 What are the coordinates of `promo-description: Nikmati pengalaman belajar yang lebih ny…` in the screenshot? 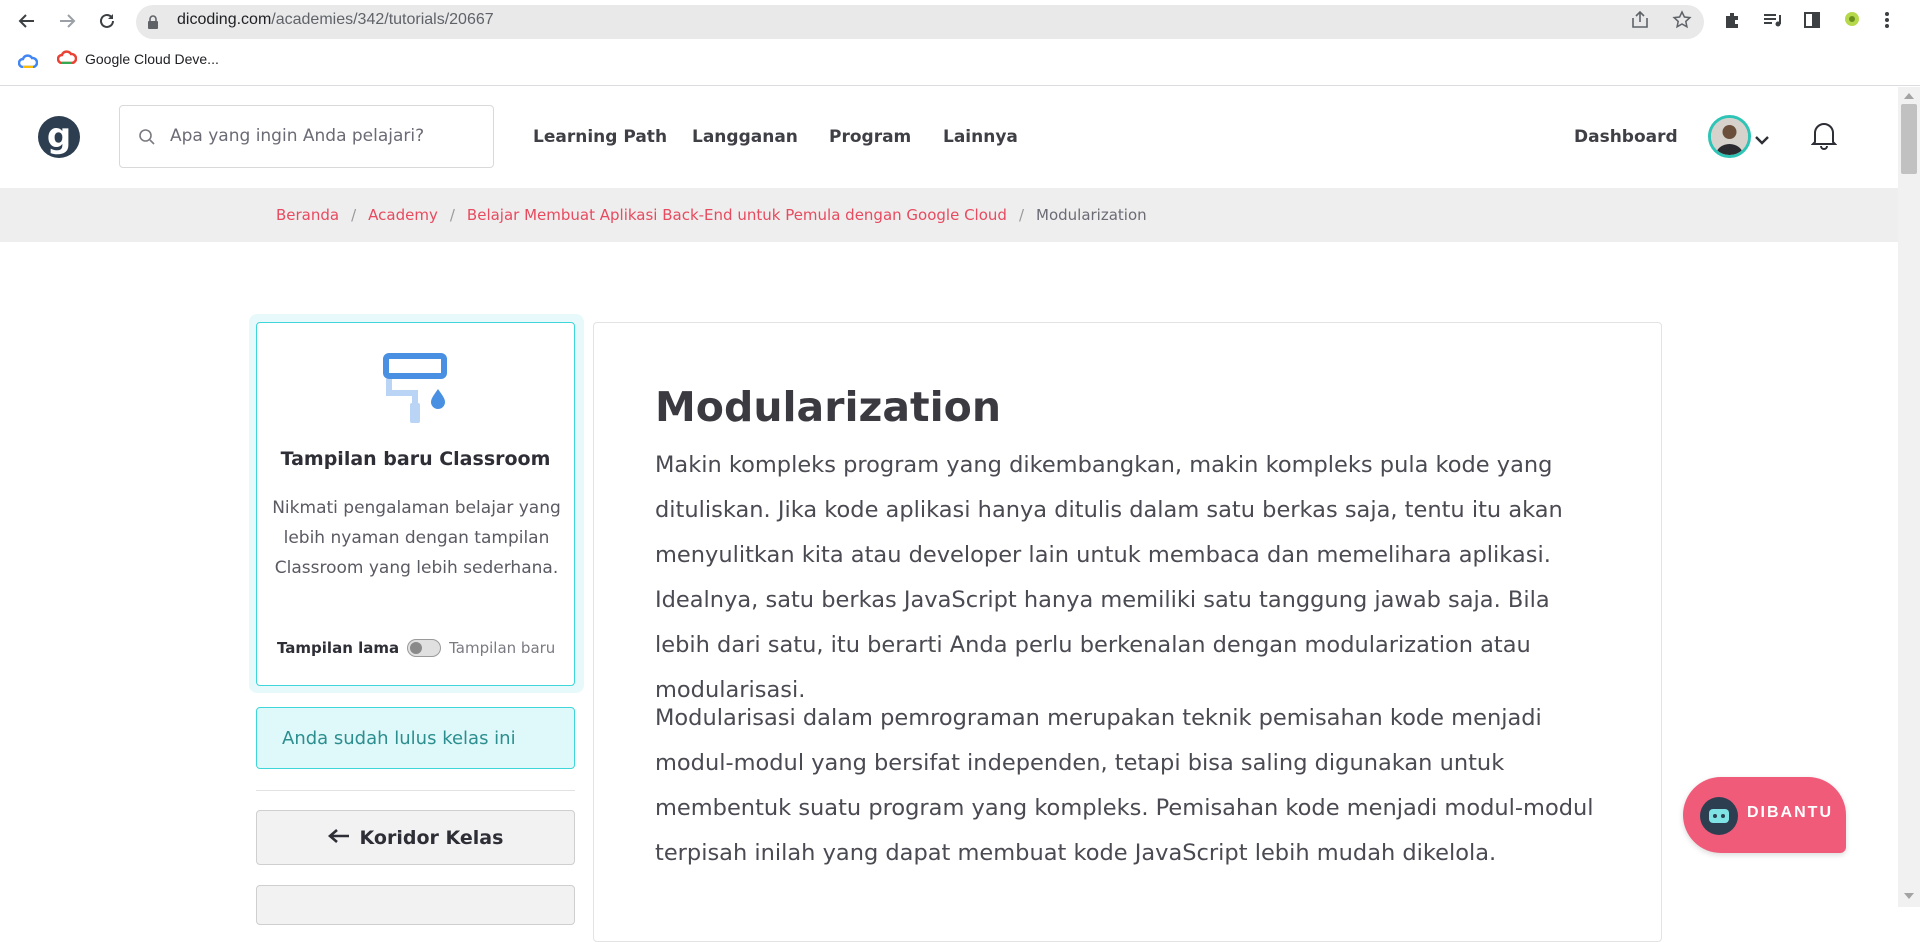 It's located at (416, 538).